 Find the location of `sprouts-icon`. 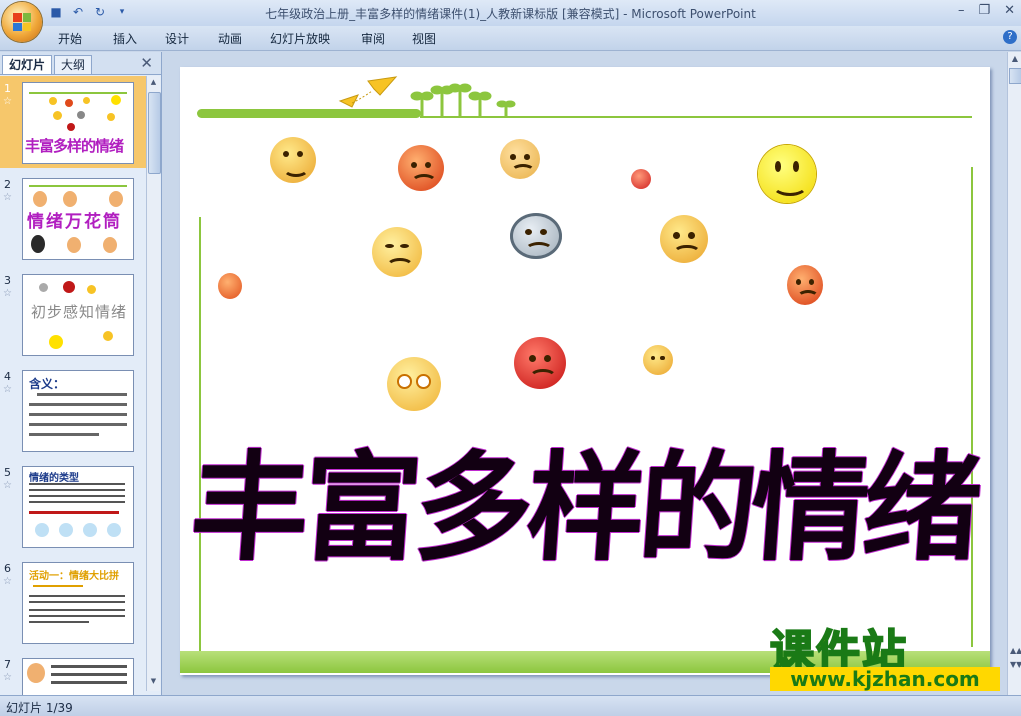

sprouts-icon is located at coordinates (463, 100).